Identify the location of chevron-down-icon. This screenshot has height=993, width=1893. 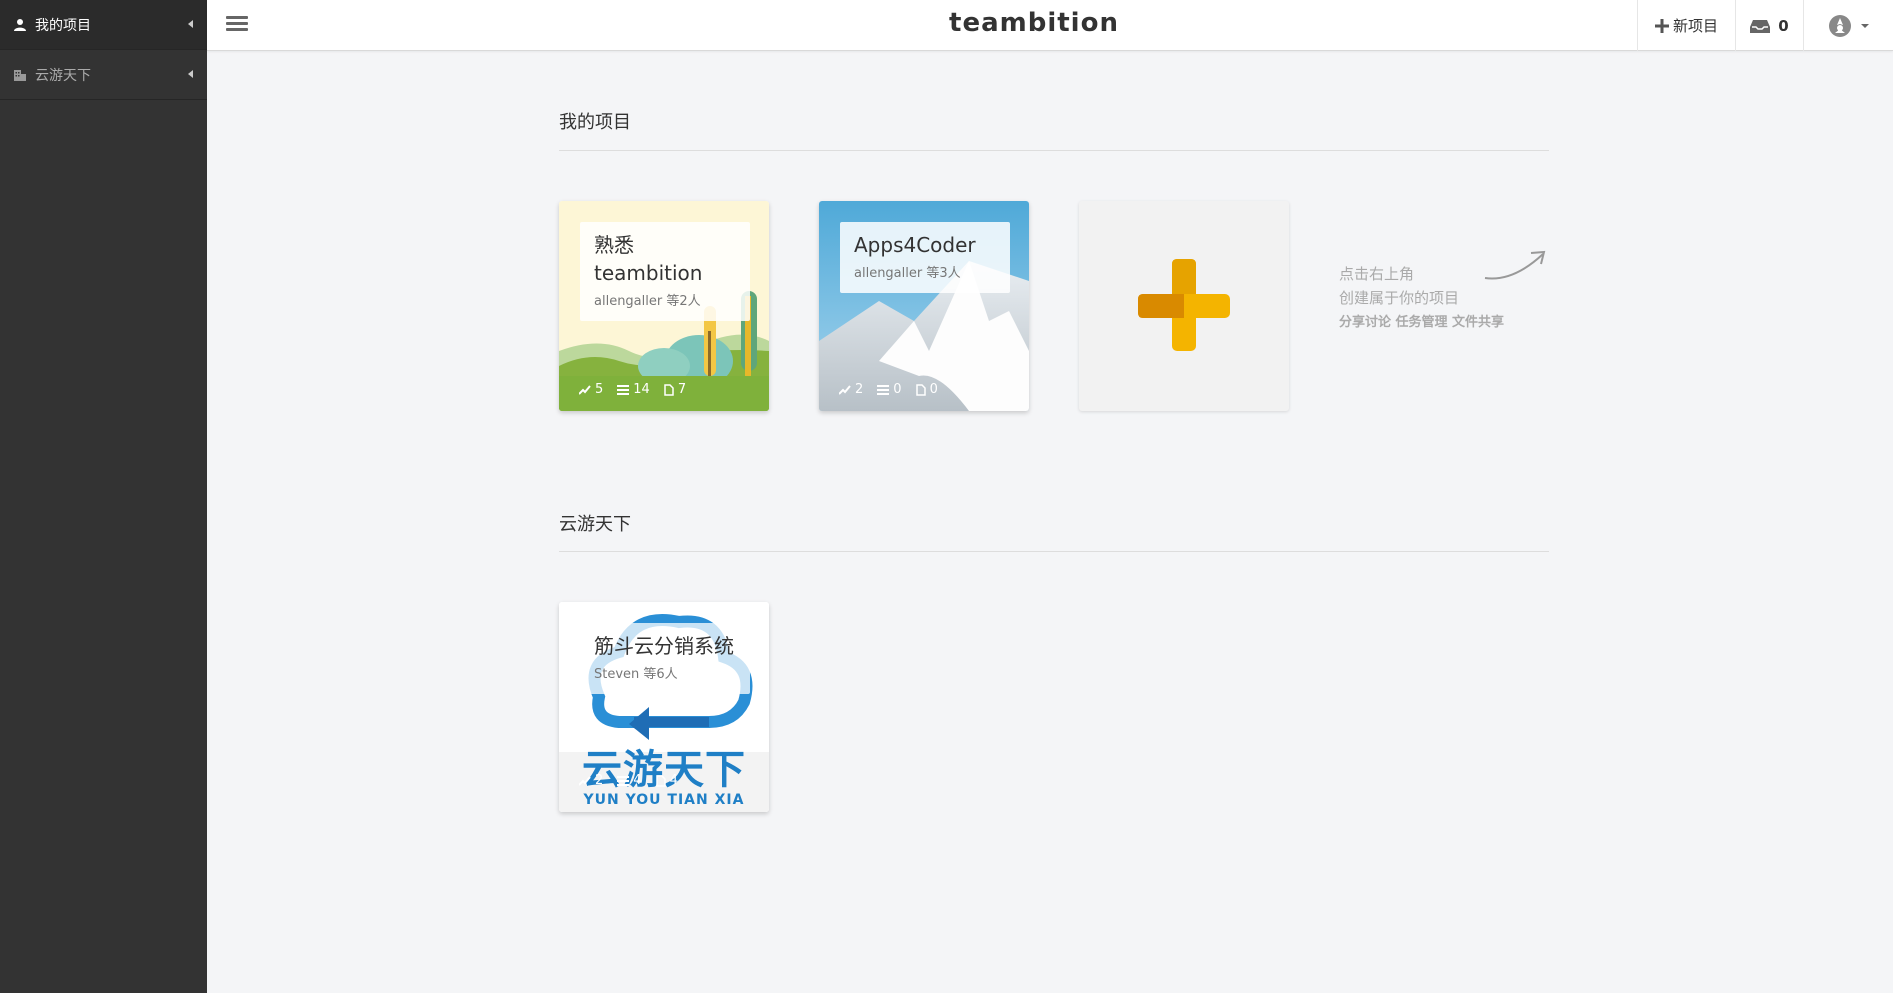
(1864, 25).